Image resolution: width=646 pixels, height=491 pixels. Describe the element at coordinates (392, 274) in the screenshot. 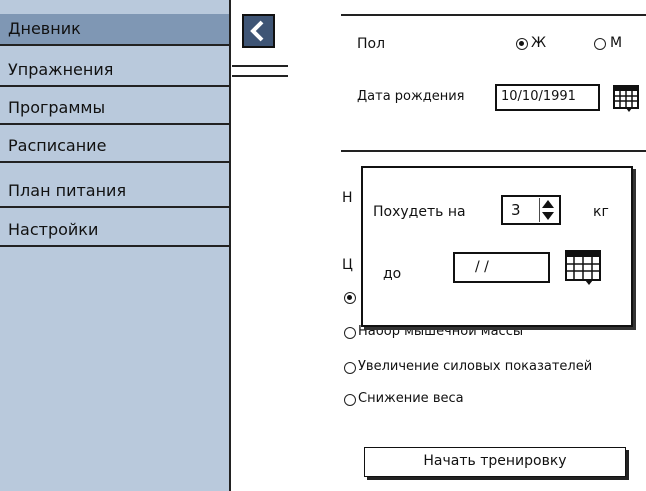

I see `until-label: до` at that location.